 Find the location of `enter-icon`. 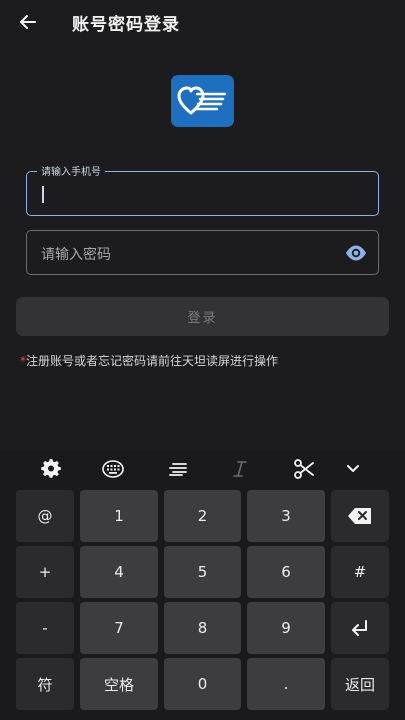

enter-icon is located at coordinates (359, 628).